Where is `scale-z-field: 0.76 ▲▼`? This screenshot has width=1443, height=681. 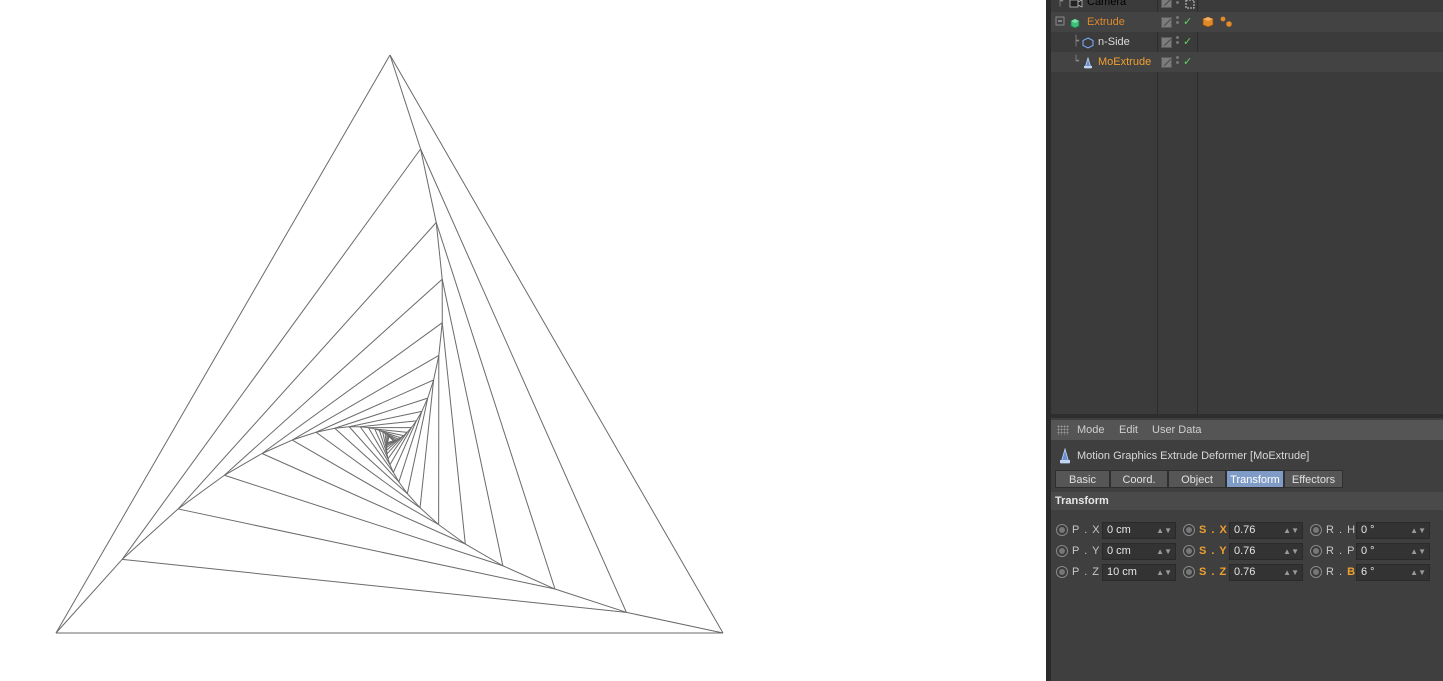
scale-z-field: 0.76 ▲▼ is located at coordinates (1266, 572).